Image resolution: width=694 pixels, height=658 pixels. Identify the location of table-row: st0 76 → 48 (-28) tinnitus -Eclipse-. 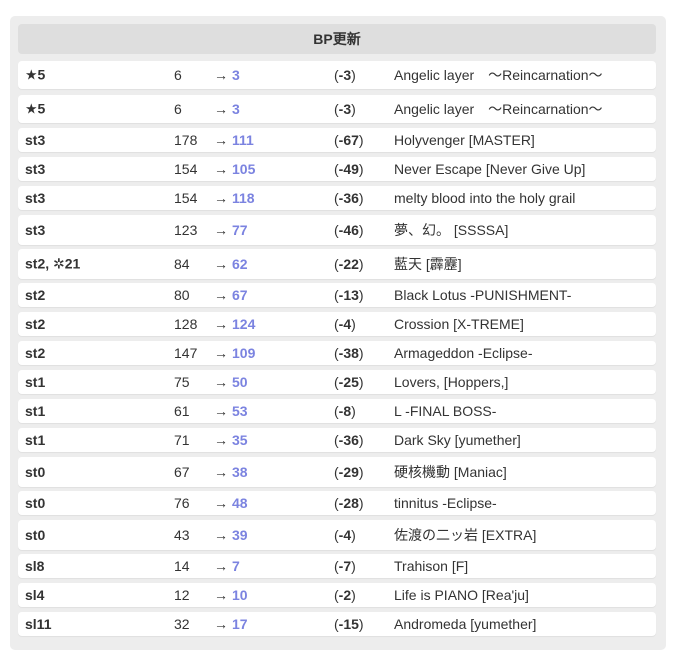
(337, 503).